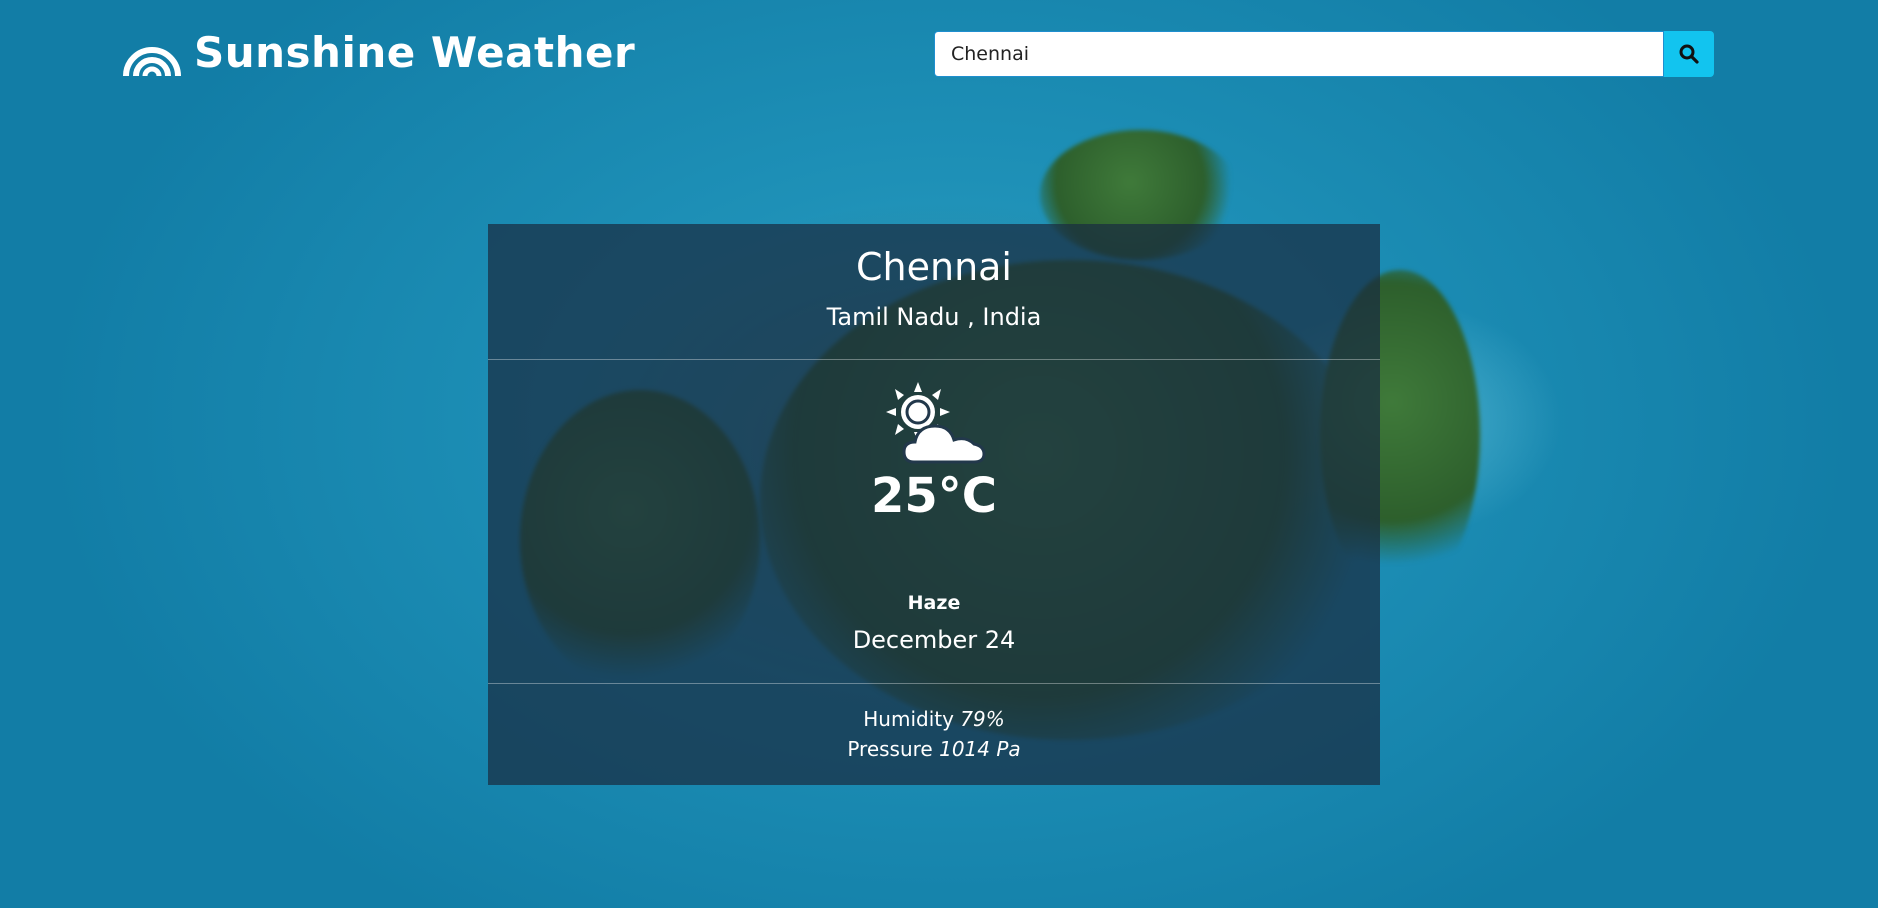 The height and width of the screenshot is (908, 1878). What do you see at coordinates (890, 749) in the screenshot?
I see `pressure-label: Pressure` at bounding box center [890, 749].